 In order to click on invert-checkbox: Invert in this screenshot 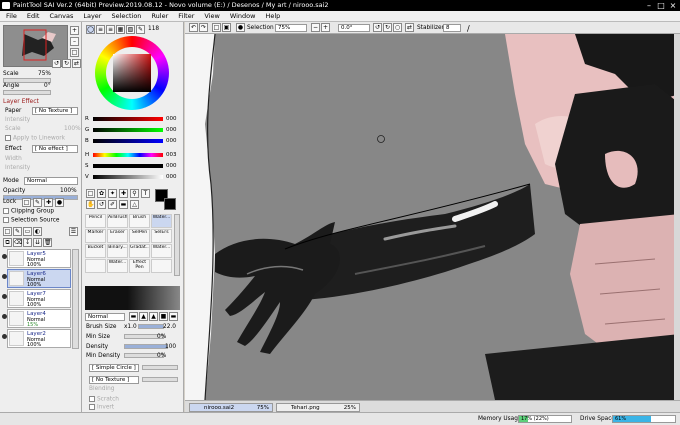, I will do `click(101, 407)`.